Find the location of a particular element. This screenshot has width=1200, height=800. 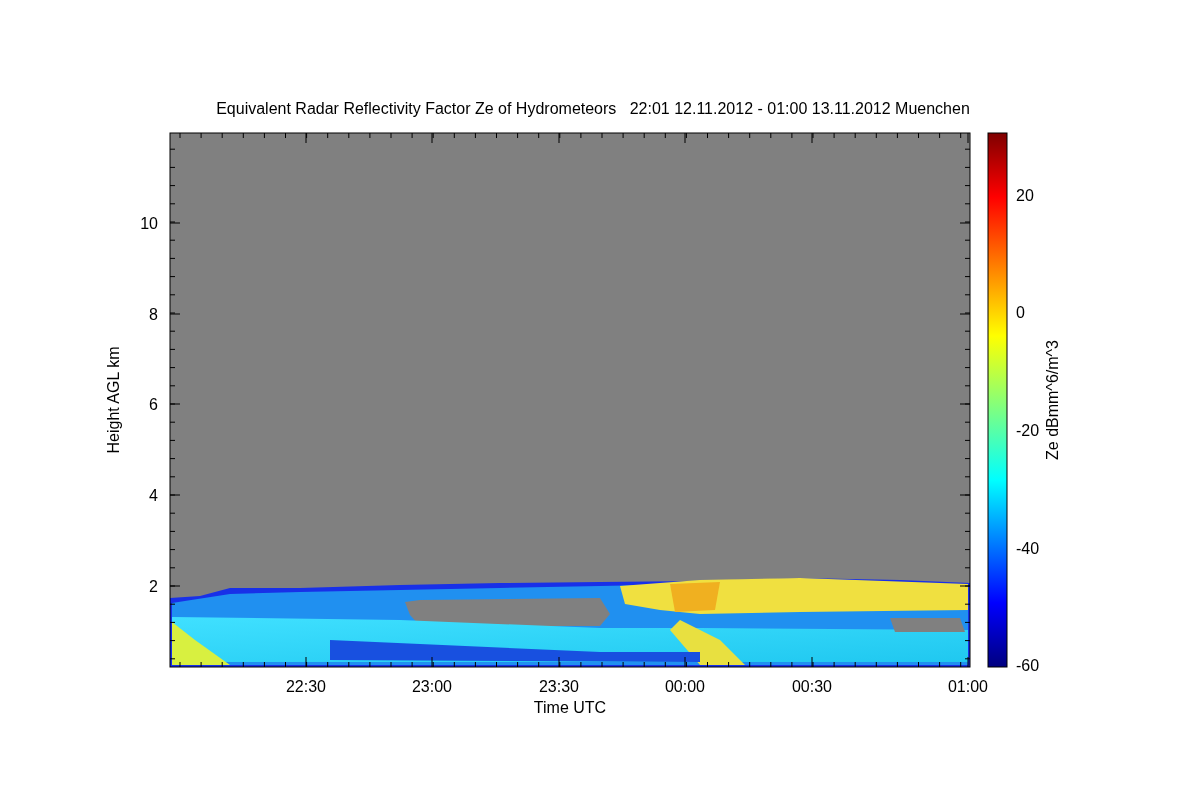

colorbar-tick-label: -20 is located at coordinates (1028, 430).